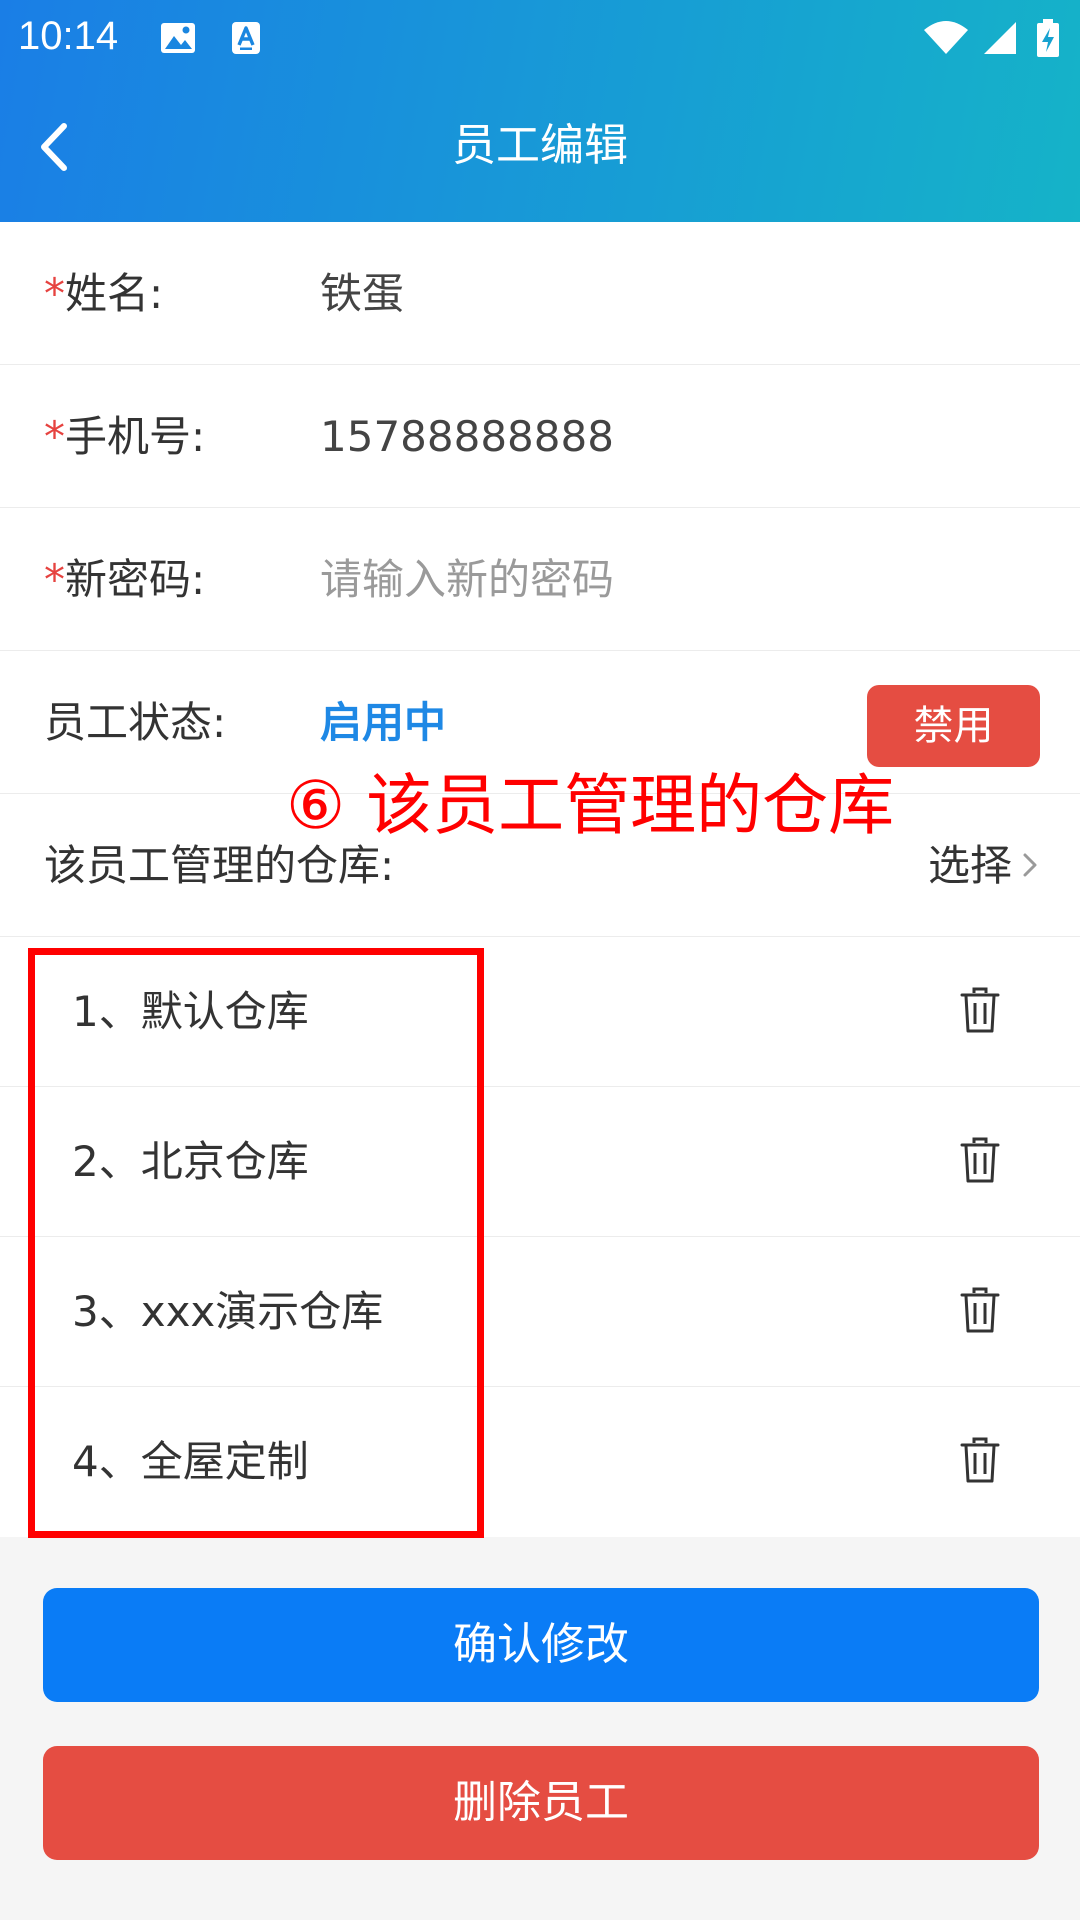 The width and height of the screenshot is (1080, 1920). What do you see at coordinates (541, 1803) in the screenshot?
I see `delete-employee-button: 删除员工` at bounding box center [541, 1803].